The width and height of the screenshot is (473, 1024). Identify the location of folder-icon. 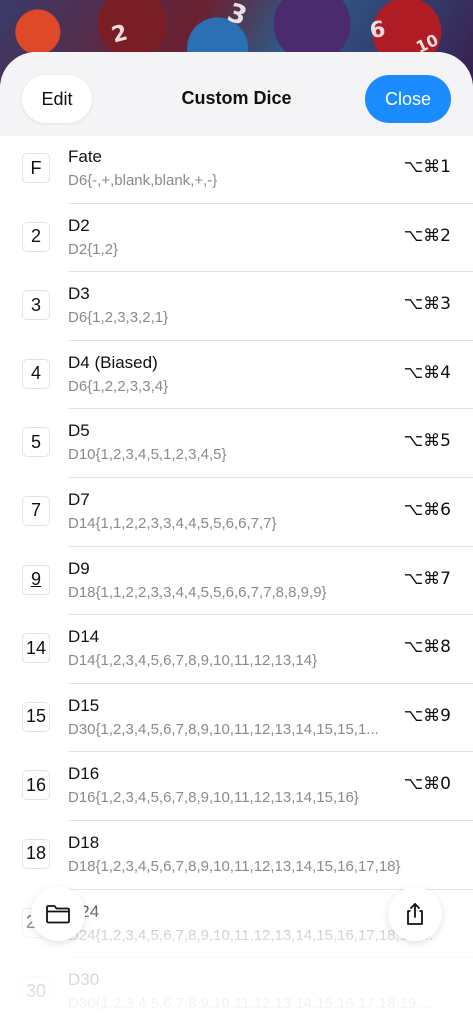
(58, 914).